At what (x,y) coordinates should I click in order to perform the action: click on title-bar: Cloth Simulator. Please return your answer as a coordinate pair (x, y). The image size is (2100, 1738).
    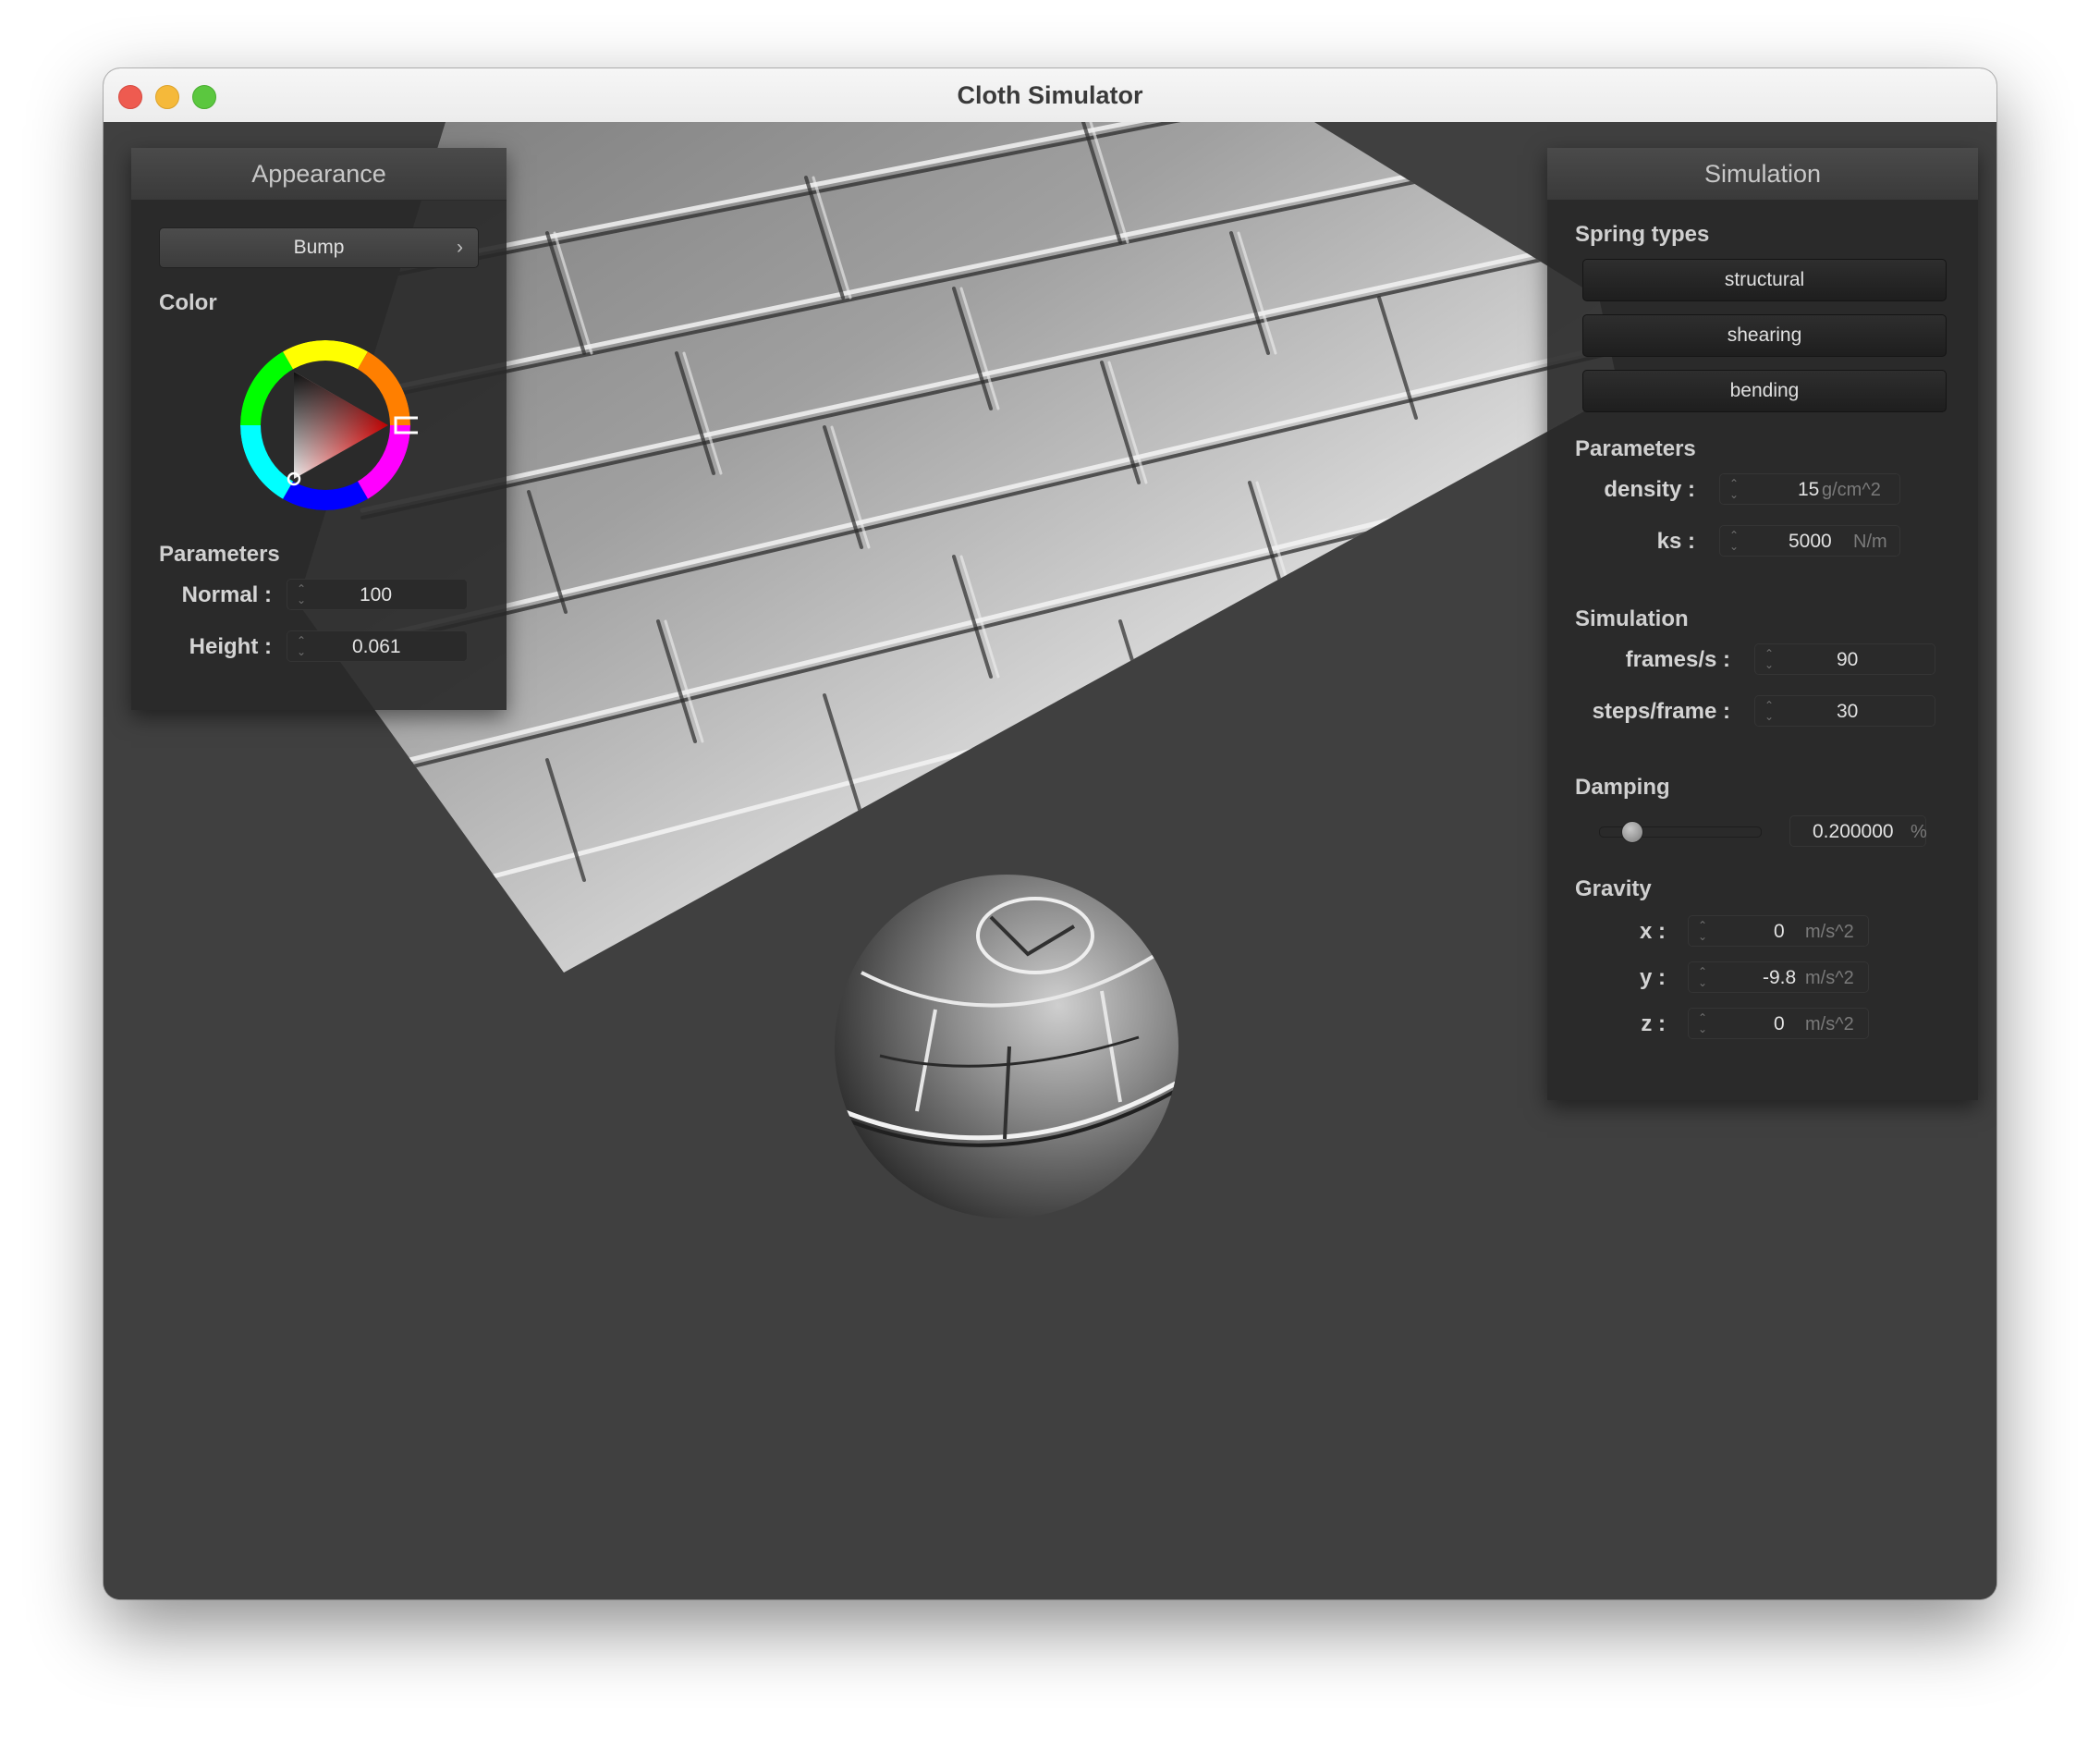
    Looking at the image, I should click on (1050, 95).